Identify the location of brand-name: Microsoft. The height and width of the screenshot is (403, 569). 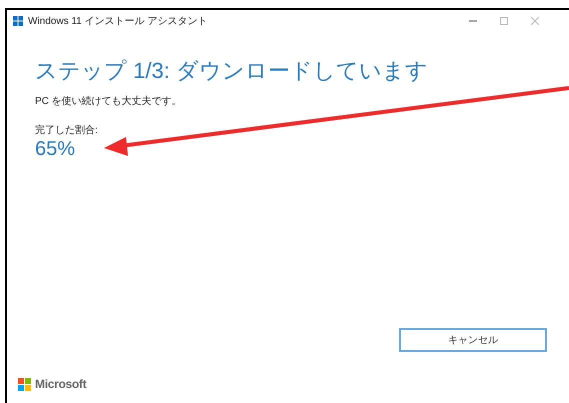
(60, 384).